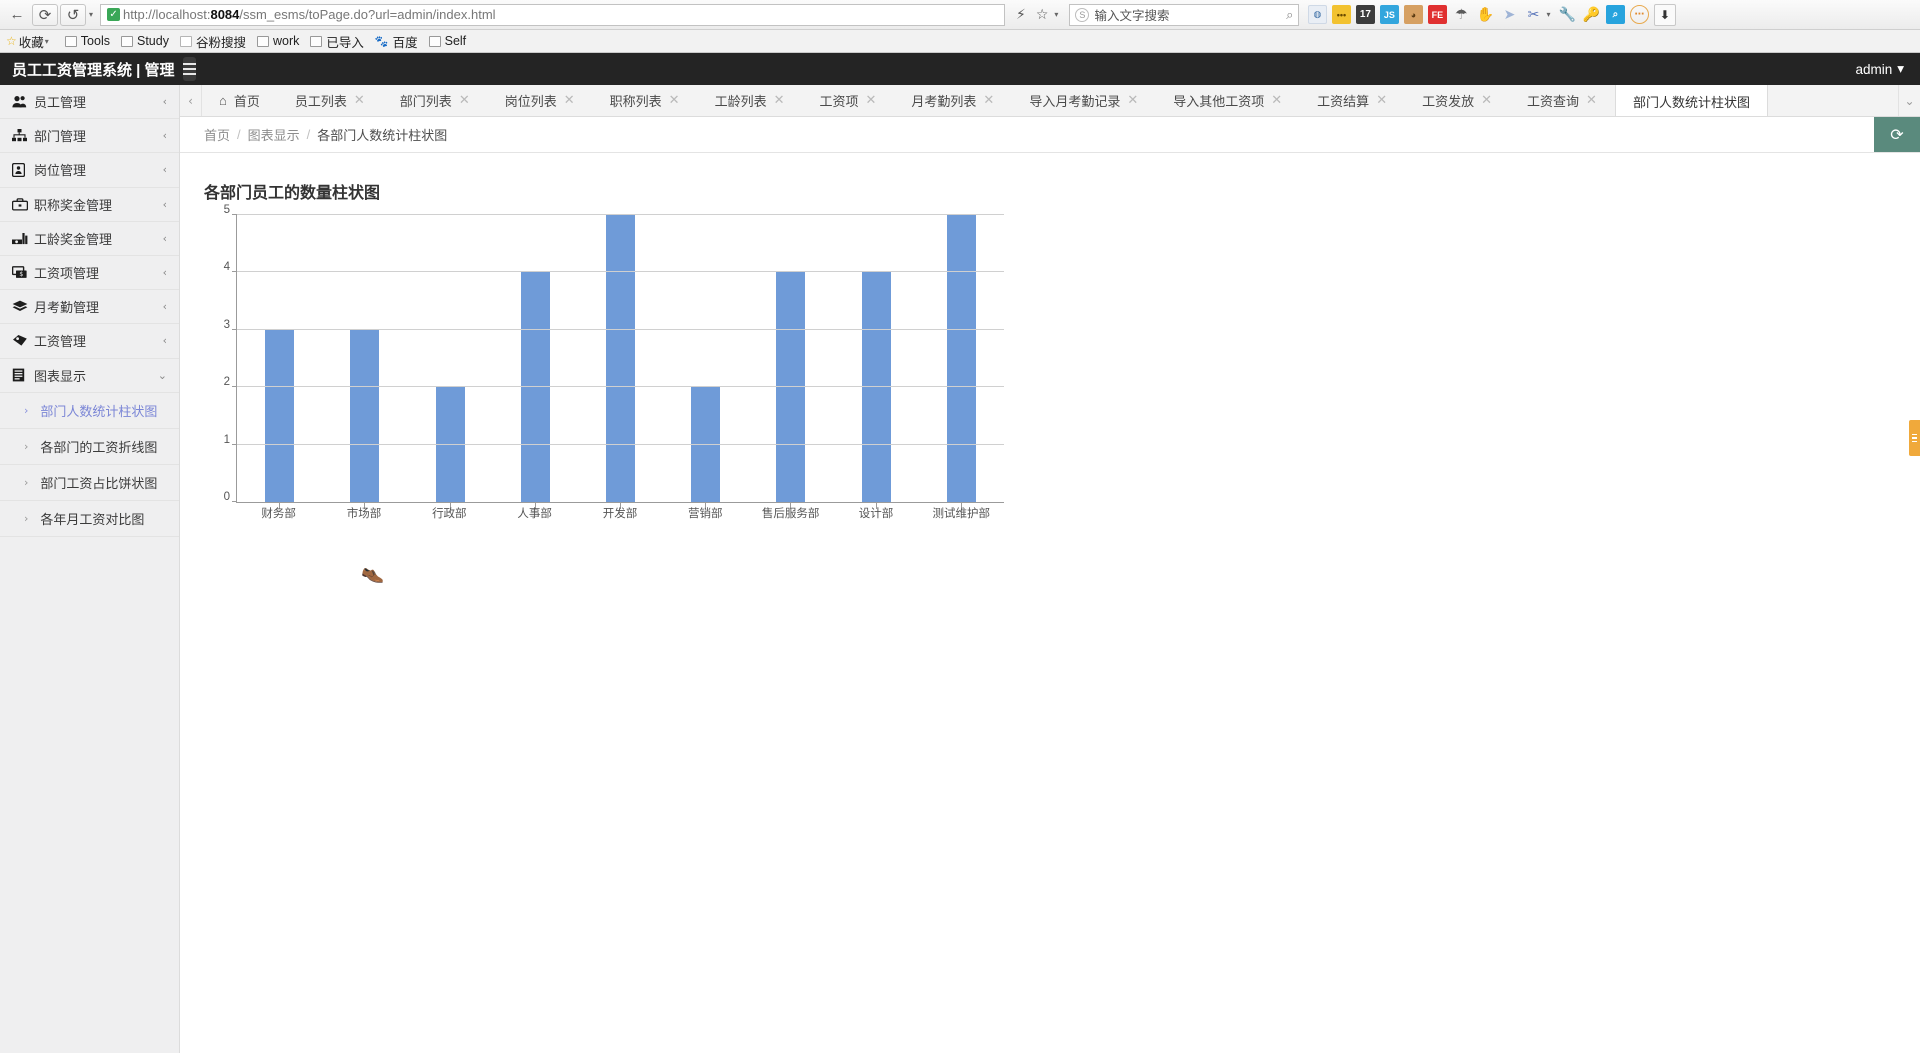 Image resolution: width=1920 pixels, height=1053 pixels. Describe the element at coordinates (435, 100) in the screenshot. I see `tab-department-list: 部门列表 ✕` at that location.